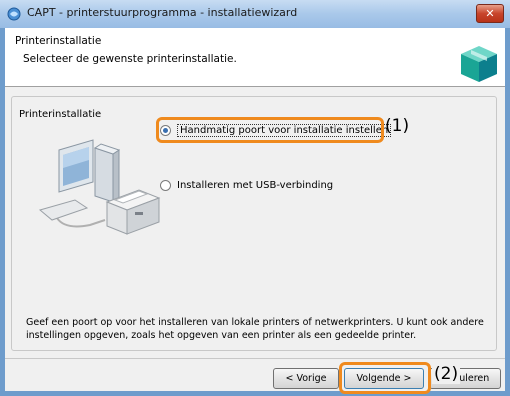  What do you see at coordinates (385, 378) in the screenshot?
I see `callout-2-box` at bounding box center [385, 378].